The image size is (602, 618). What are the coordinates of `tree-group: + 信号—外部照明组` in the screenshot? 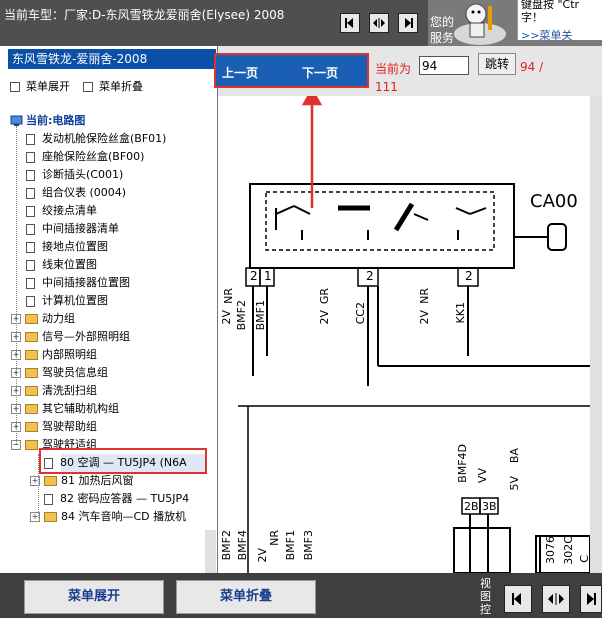 It's located at (70, 337).